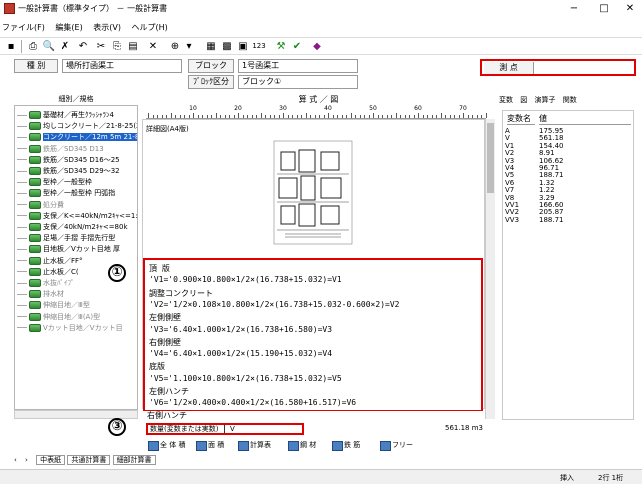 The height and width of the screenshot is (484, 642). What do you see at coordinates (245, 378) in the screenshot?
I see `formula-line: 'V5='1.100×10.800×1/2×(16.738+15.032)=V5` at bounding box center [245, 378].